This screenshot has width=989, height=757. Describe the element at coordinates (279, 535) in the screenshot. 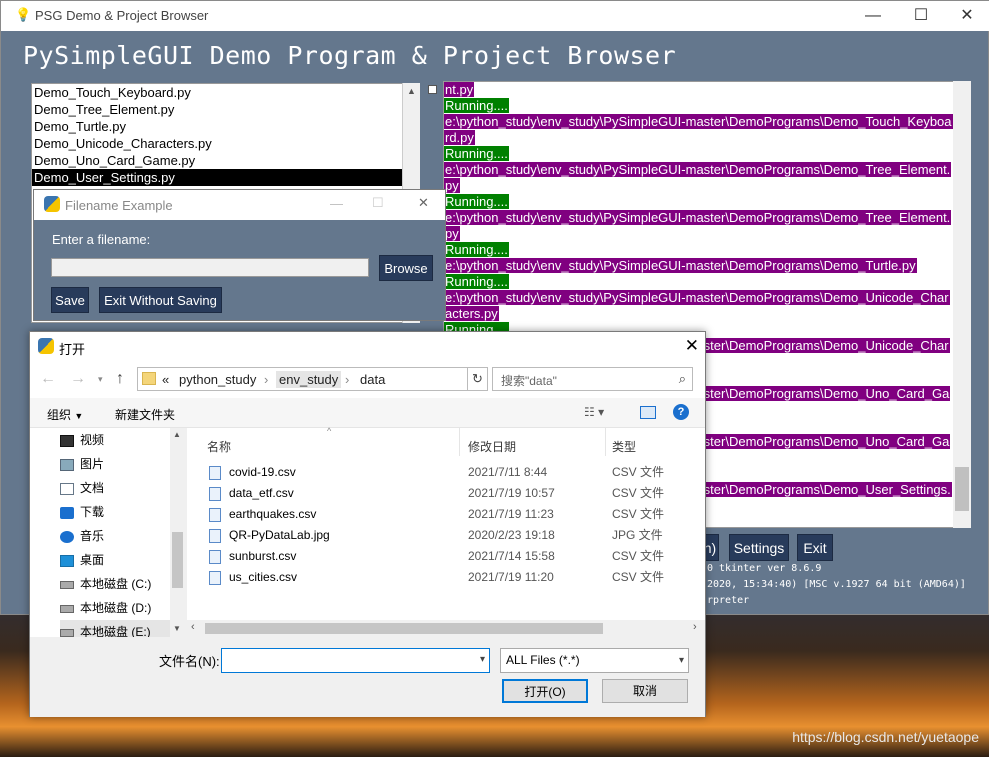

I see `file-name: QR-PyDataLab.jpg` at that location.